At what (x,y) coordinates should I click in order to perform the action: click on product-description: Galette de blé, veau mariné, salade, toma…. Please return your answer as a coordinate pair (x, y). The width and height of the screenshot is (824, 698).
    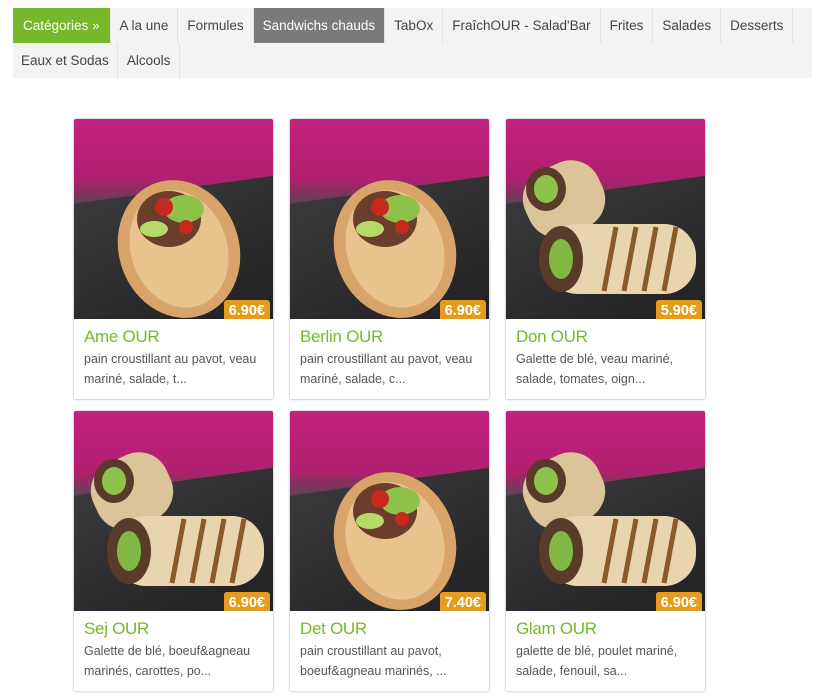
    Looking at the image, I should click on (609, 369).